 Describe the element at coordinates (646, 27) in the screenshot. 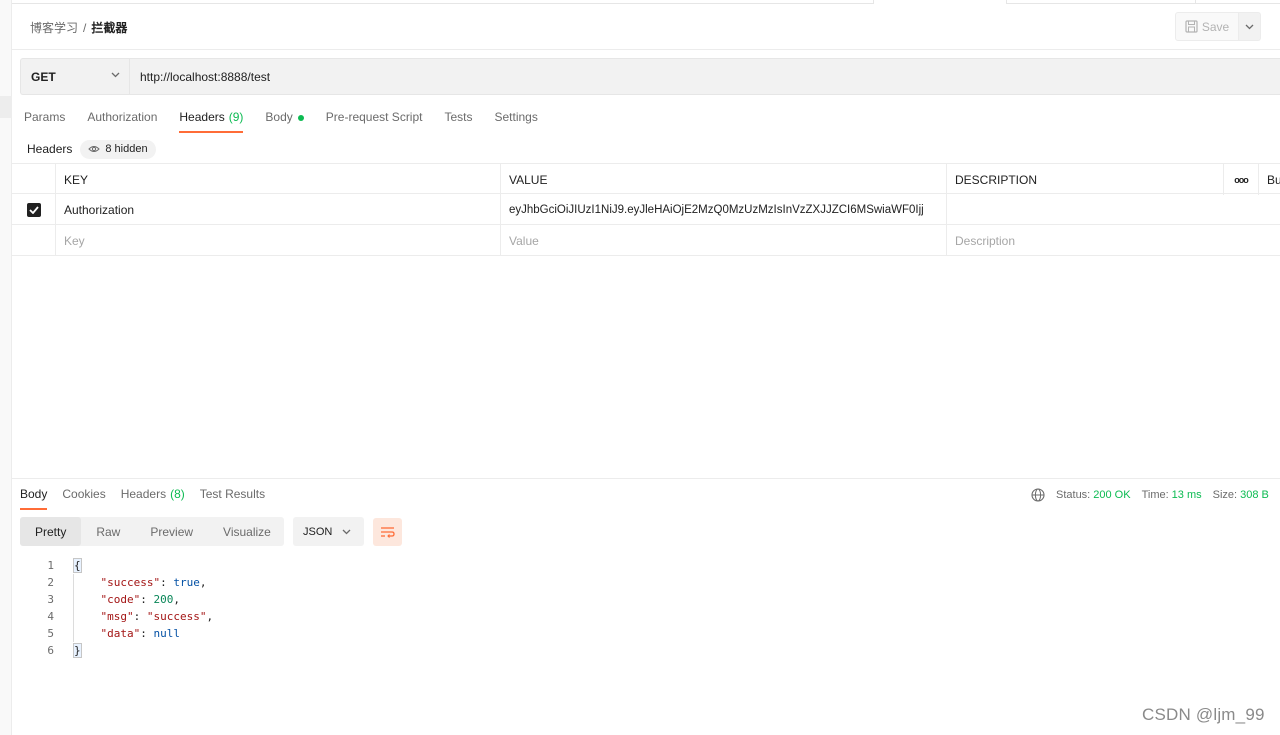

I see `request-header: 博客学习 / 拦截器 Save` at that location.